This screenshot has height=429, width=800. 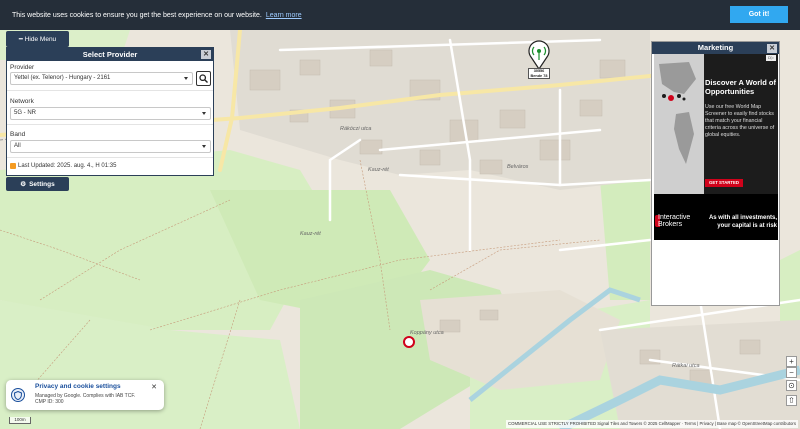 What do you see at coordinates (310, 234) in the screenshot?
I see `map-label-kauz-ret-south: Kauz-rét` at bounding box center [310, 234].